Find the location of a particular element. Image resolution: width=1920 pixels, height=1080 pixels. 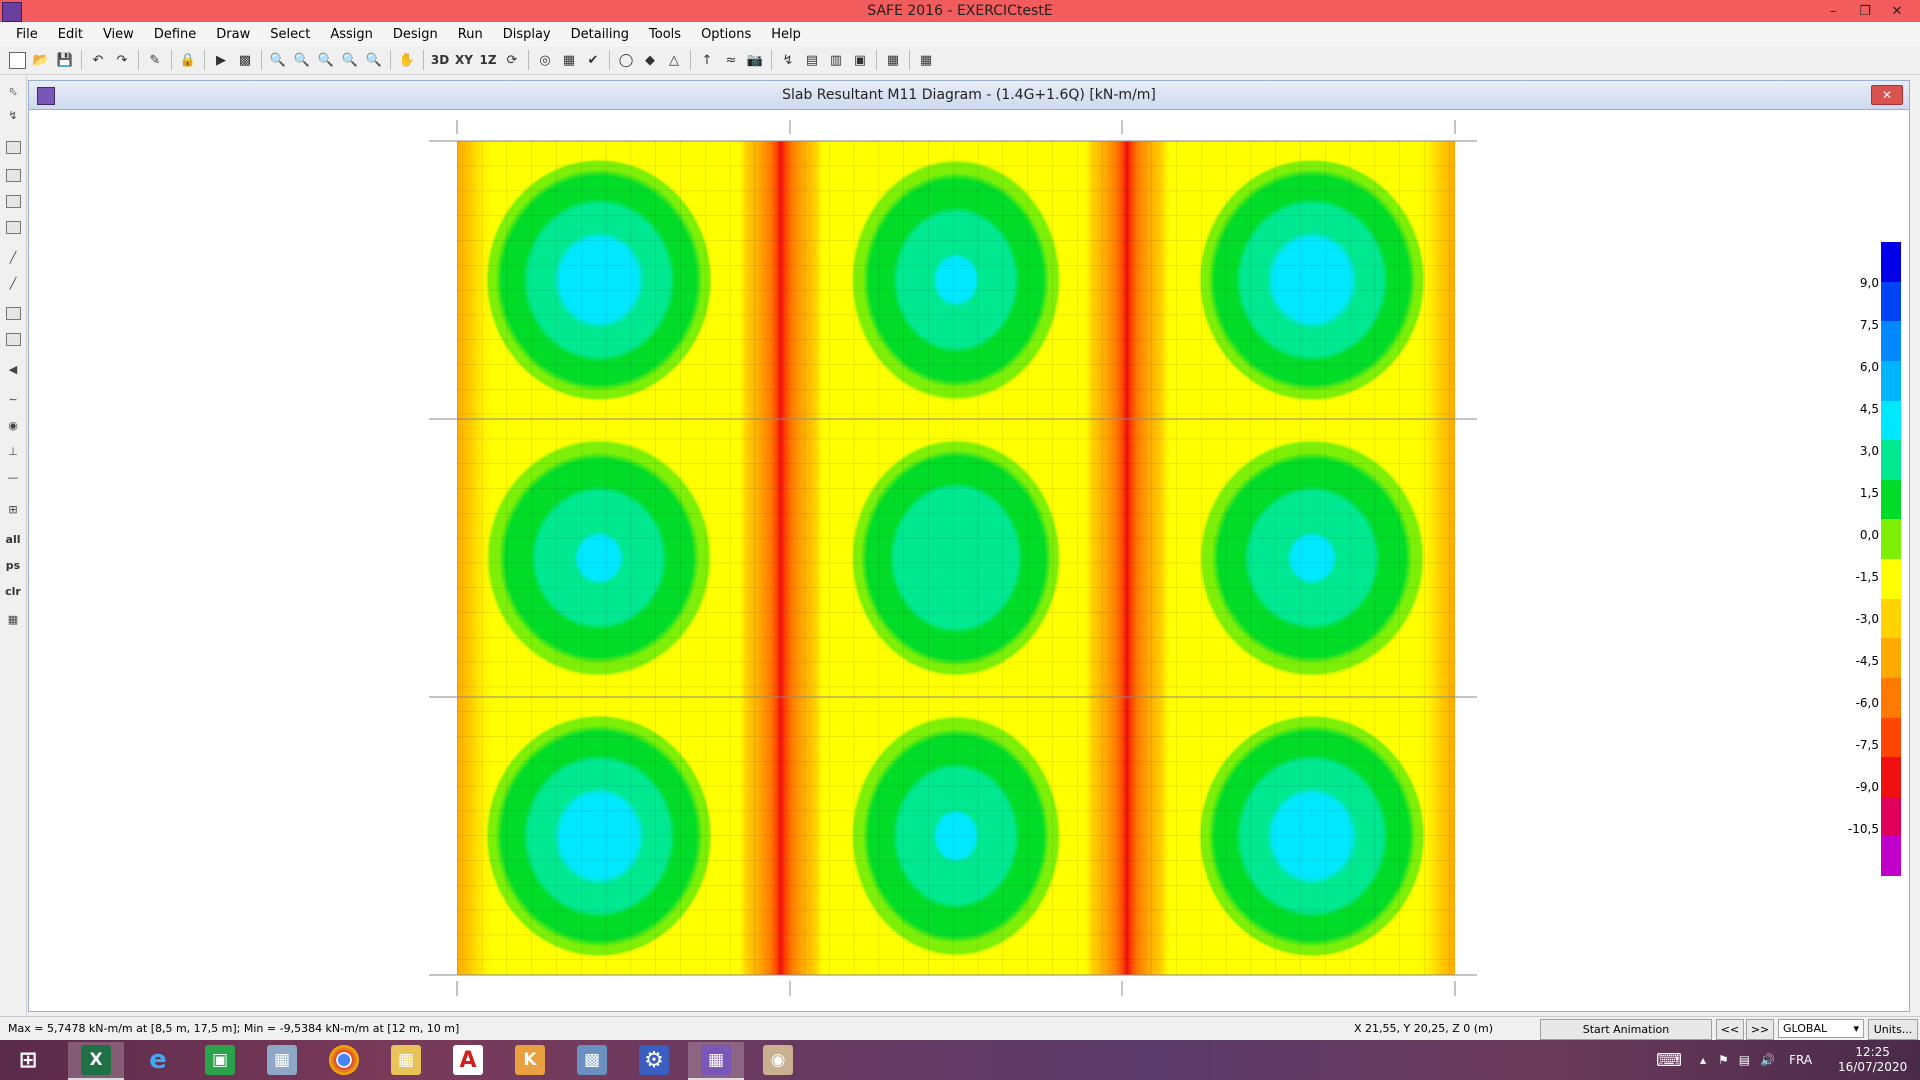

select-all-button: all is located at coordinates (13, 539).